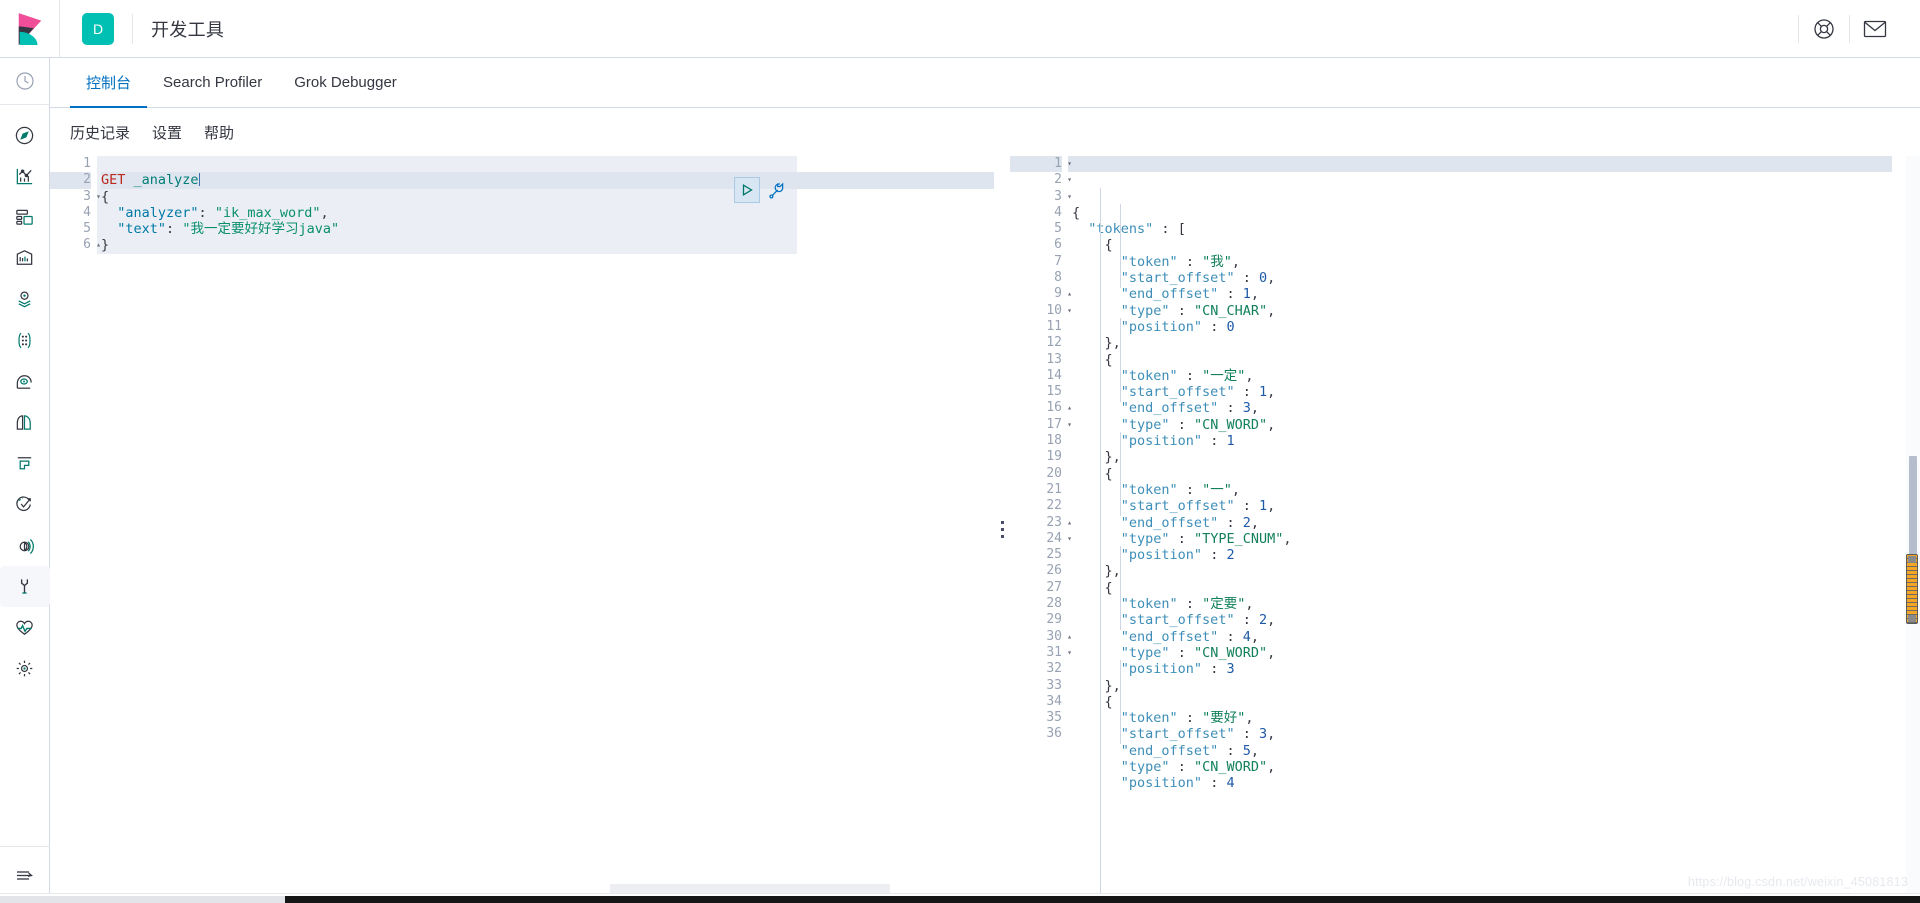 The image size is (1920, 903). I want to click on scrollbar-thumb, so click(1912, 589).